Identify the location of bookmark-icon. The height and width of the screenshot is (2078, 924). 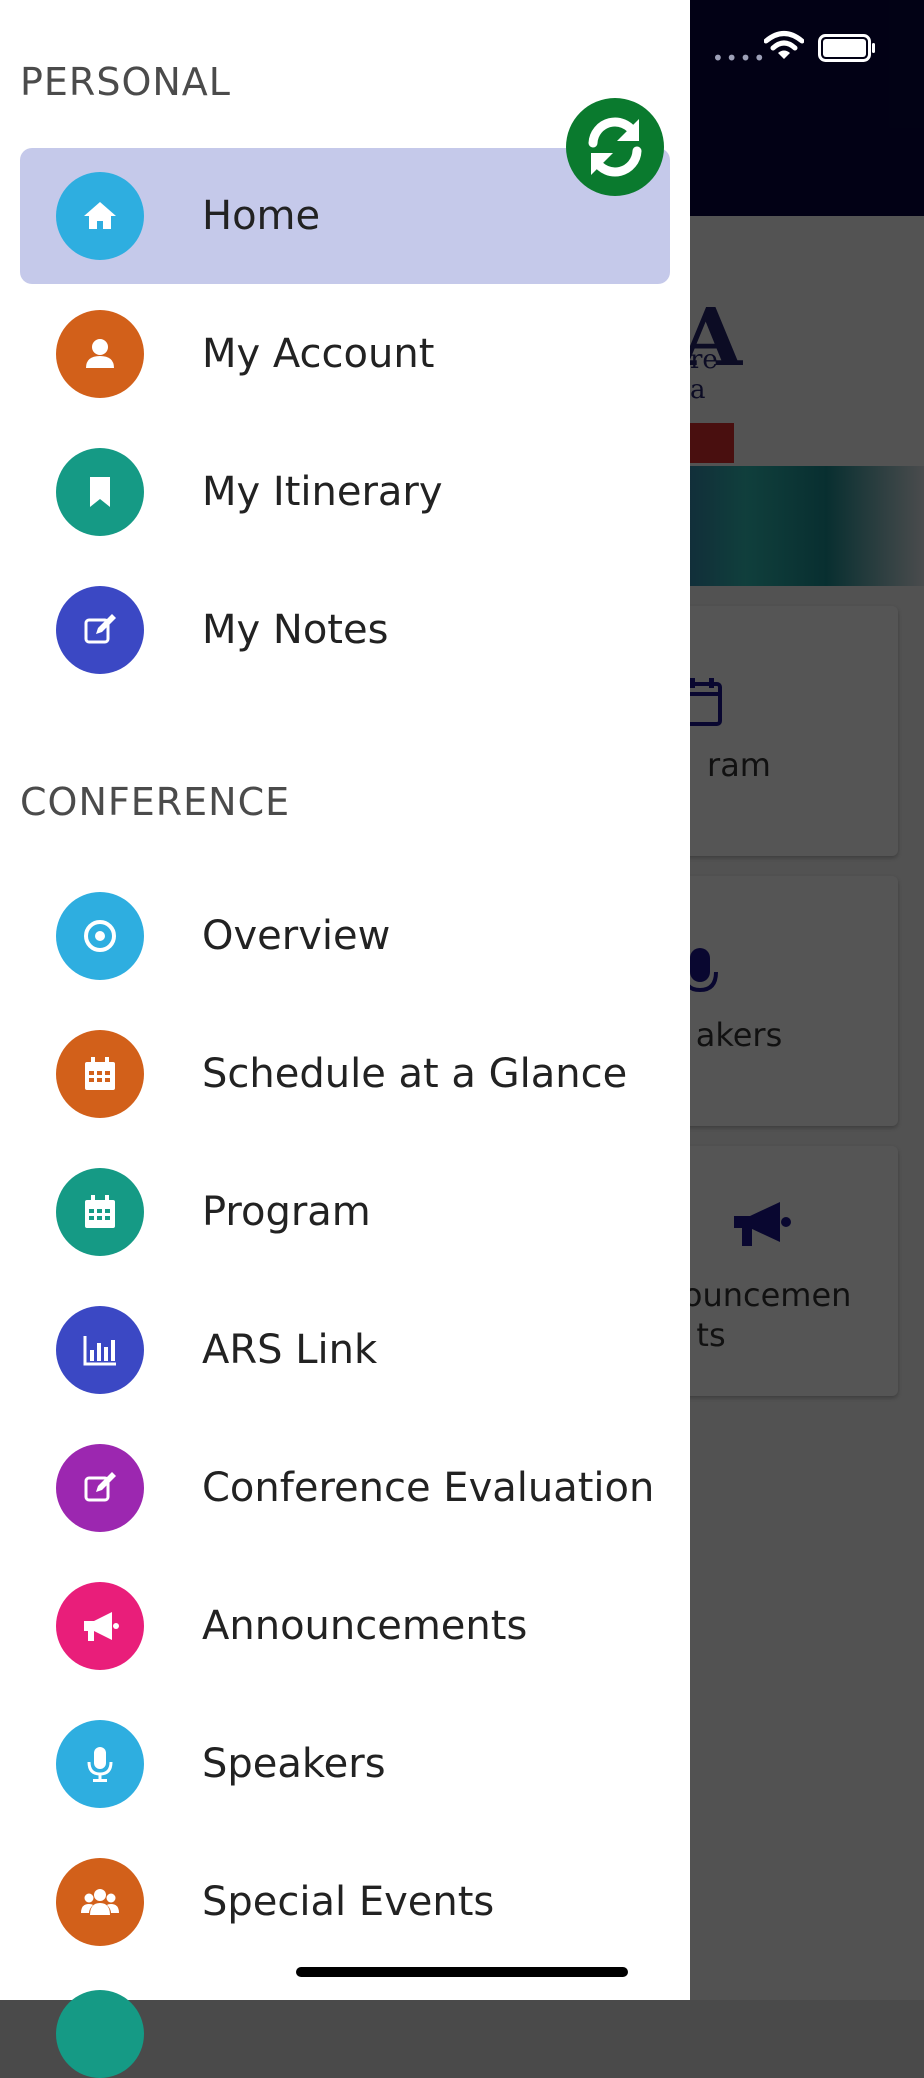
(100, 492).